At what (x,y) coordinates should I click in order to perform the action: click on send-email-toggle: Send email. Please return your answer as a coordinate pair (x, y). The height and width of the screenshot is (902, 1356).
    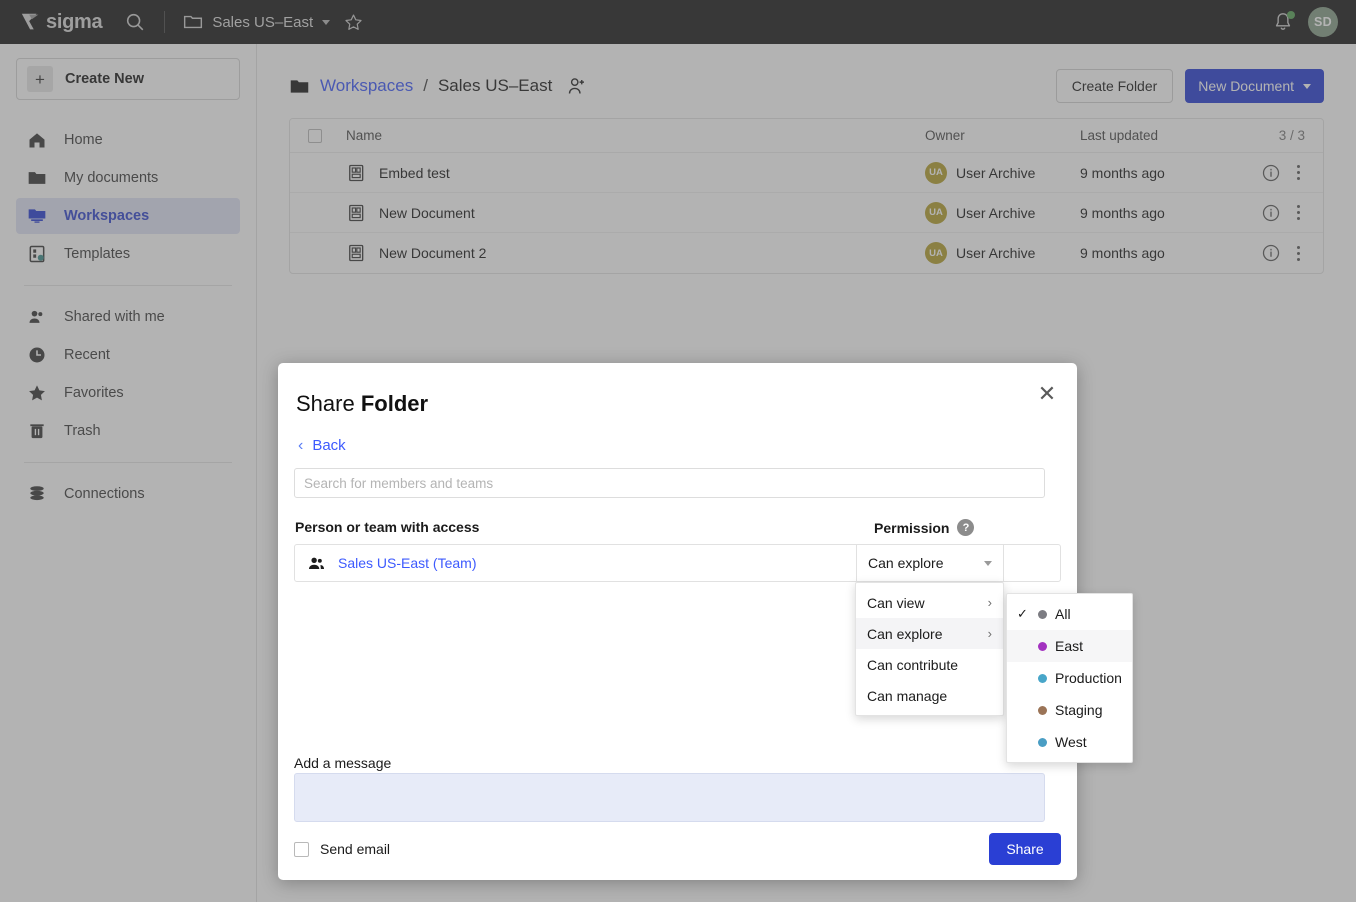
    Looking at the image, I should click on (342, 849).